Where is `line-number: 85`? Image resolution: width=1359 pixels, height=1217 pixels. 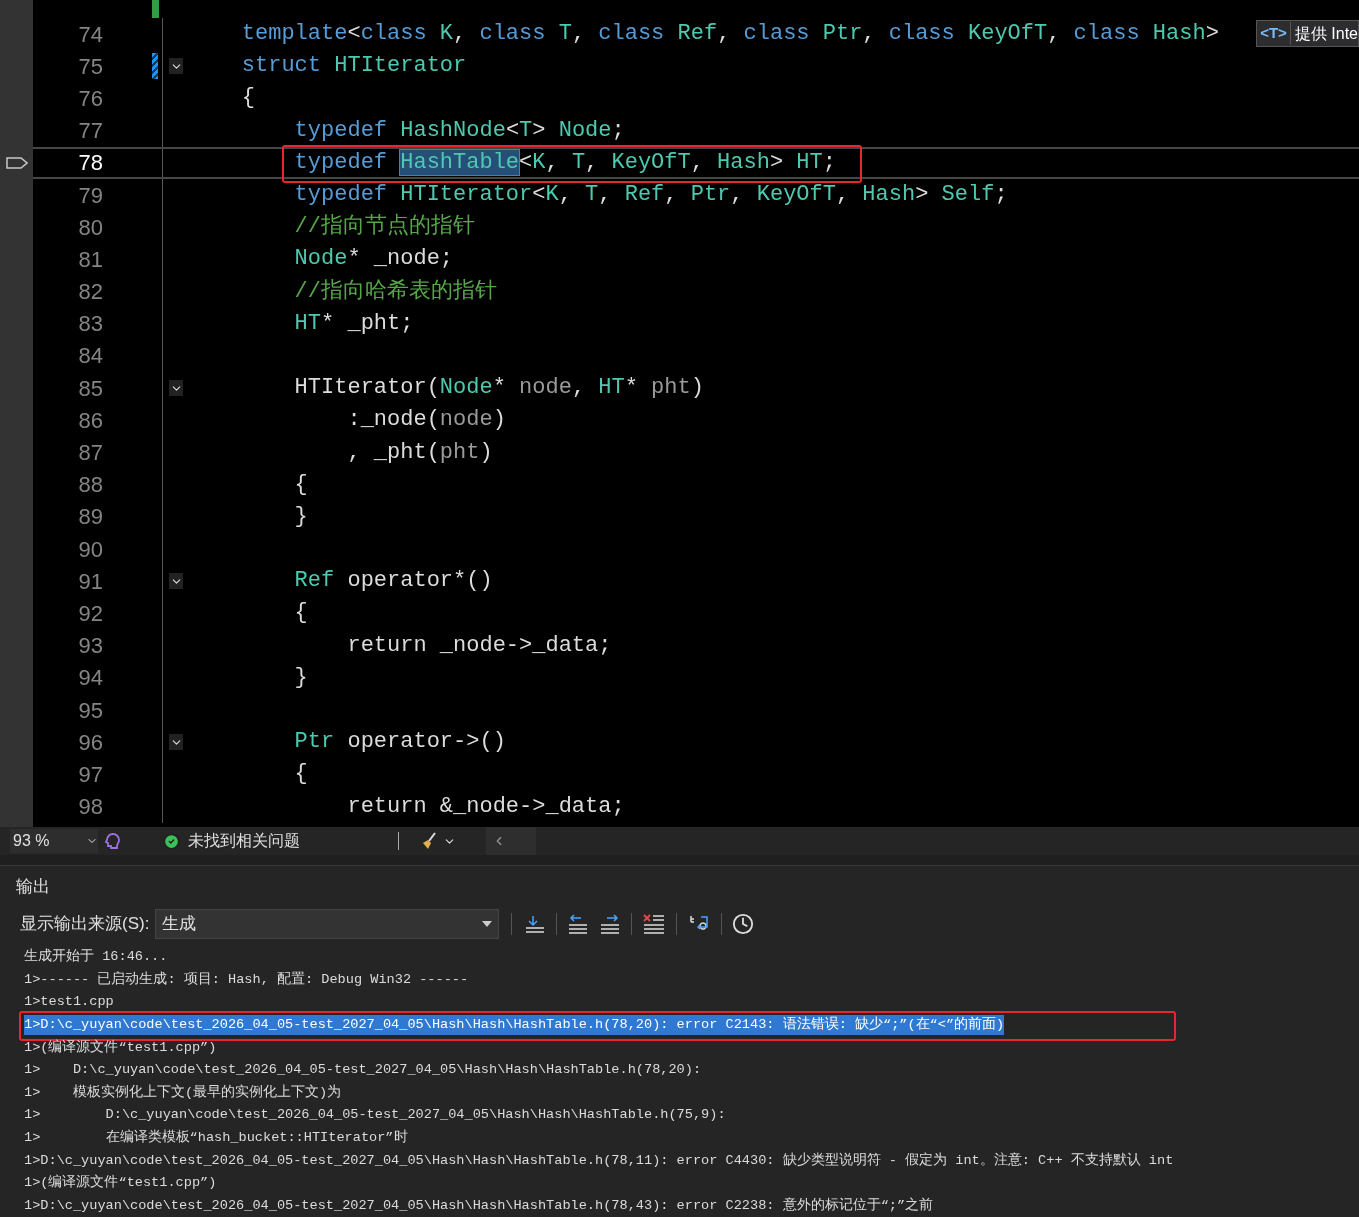
line-number: 85 is located at coordinates (90, 388).